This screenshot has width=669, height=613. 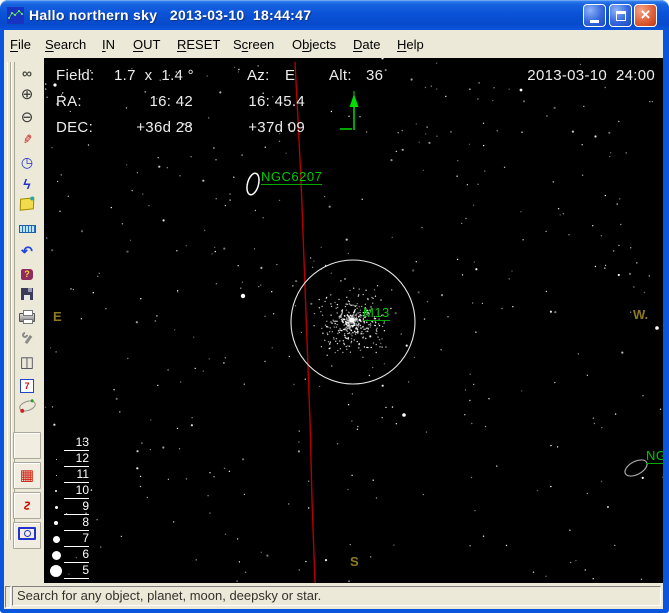 I want to click on toolbar-button-calendar-7: 7, so click(x=27, y=384).